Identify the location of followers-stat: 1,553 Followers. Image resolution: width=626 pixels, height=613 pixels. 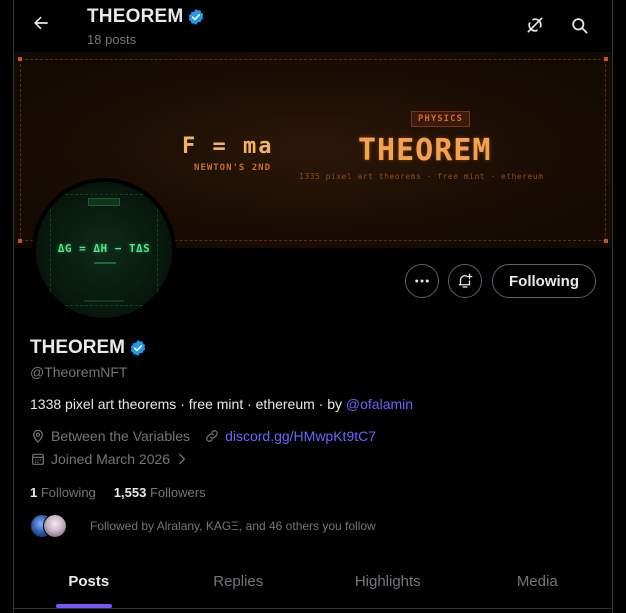
(160, 492).